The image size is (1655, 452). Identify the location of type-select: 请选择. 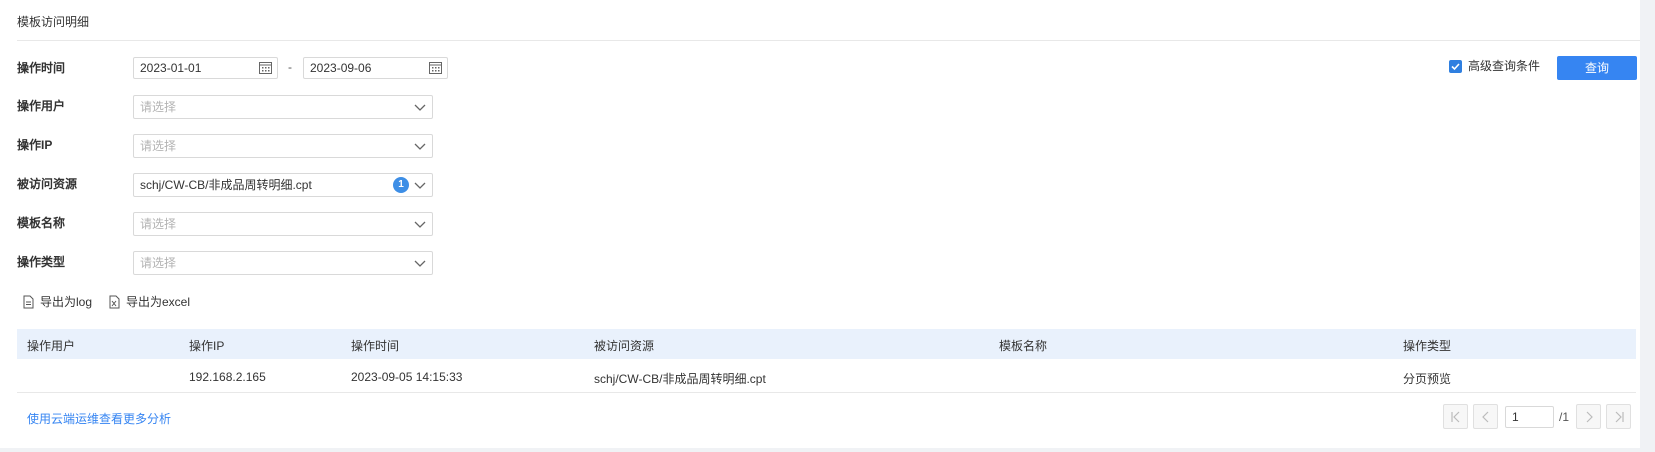
(283, 263).